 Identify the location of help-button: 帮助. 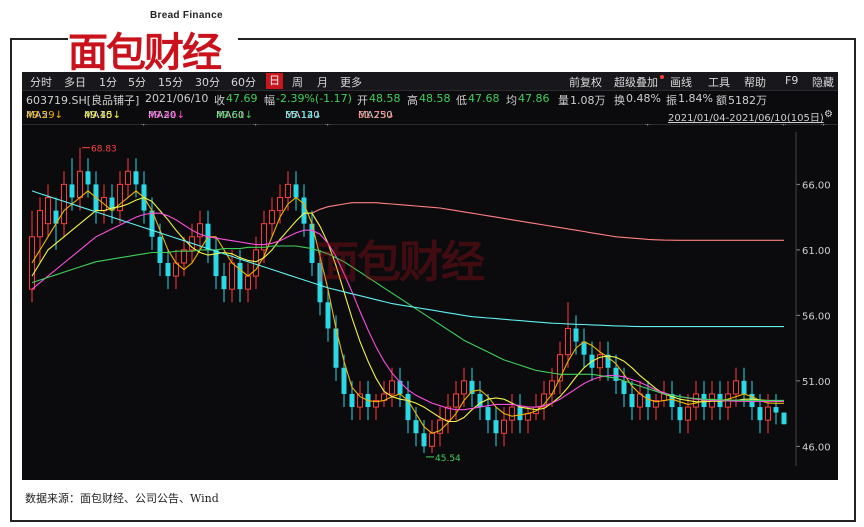
(755, 82).